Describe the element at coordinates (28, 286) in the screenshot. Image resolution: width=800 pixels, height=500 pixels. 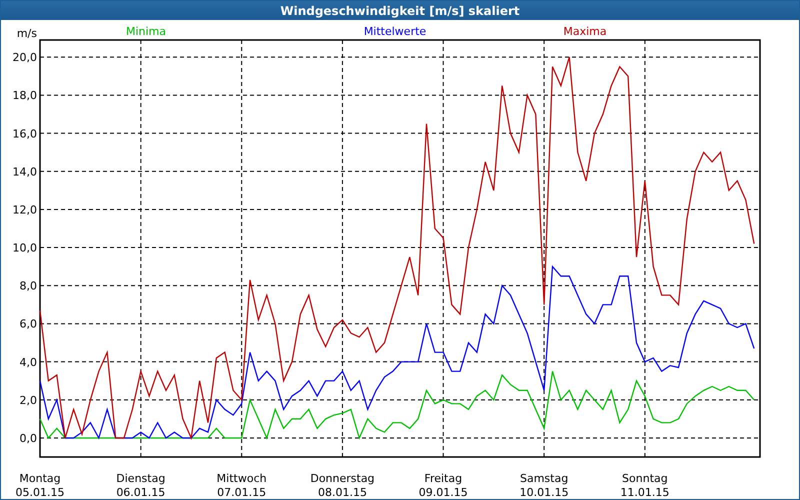
I see `y-tick-label: 8,0` at that location.